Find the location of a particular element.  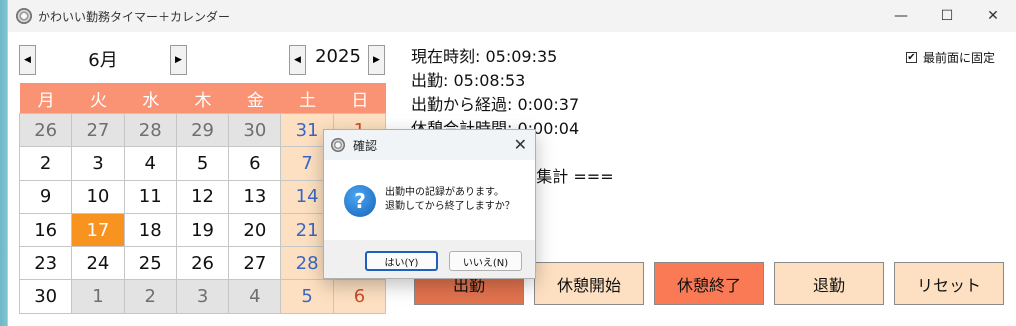

no-button: いいえ(N) is located at coordinates (485, 261).